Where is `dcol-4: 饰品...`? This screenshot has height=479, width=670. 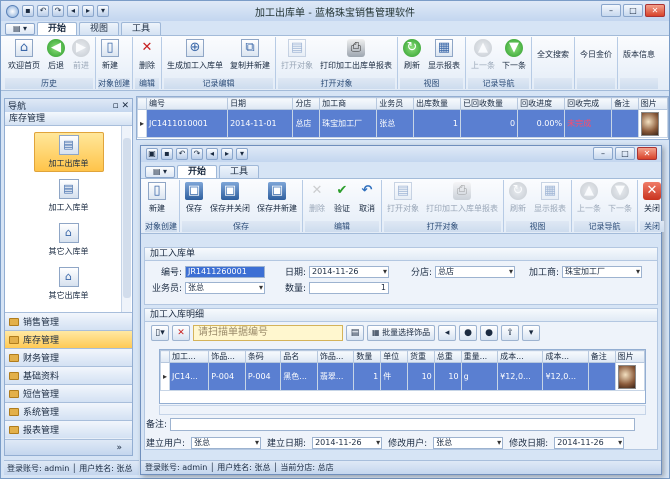 dcol-4: 饰品... is located at coordinates (335, 356).